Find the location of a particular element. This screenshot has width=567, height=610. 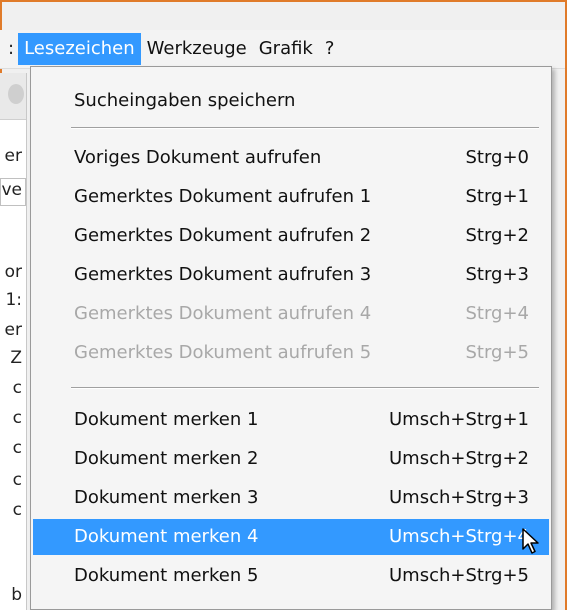

menu-item-open-bookmark-5: Gemerktes Dokument aufrufen 5 Strg+5 is located at coordinates (291, 353).